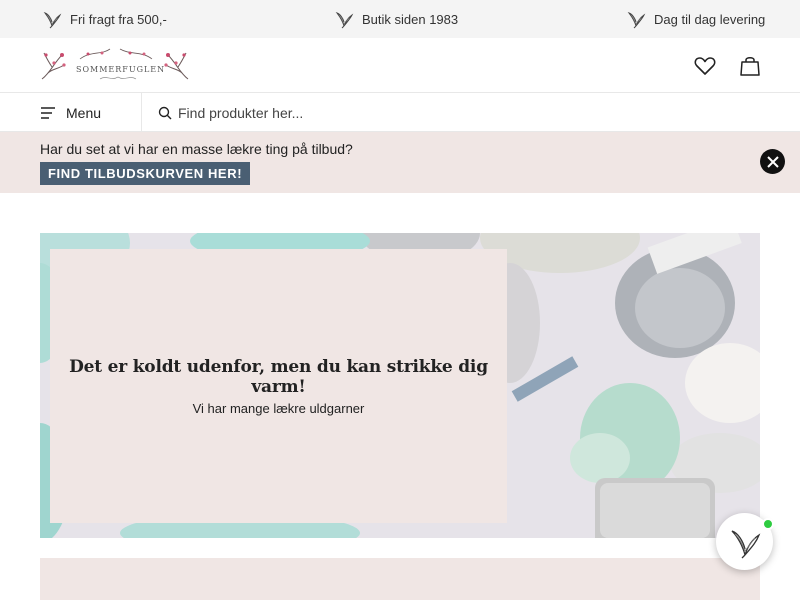 The width and height of the screenshot is (800, 600). What do you see at coordinates (768, 524) in the screenshot?
I see `online-status-dot` at bounding box center [768, 524].